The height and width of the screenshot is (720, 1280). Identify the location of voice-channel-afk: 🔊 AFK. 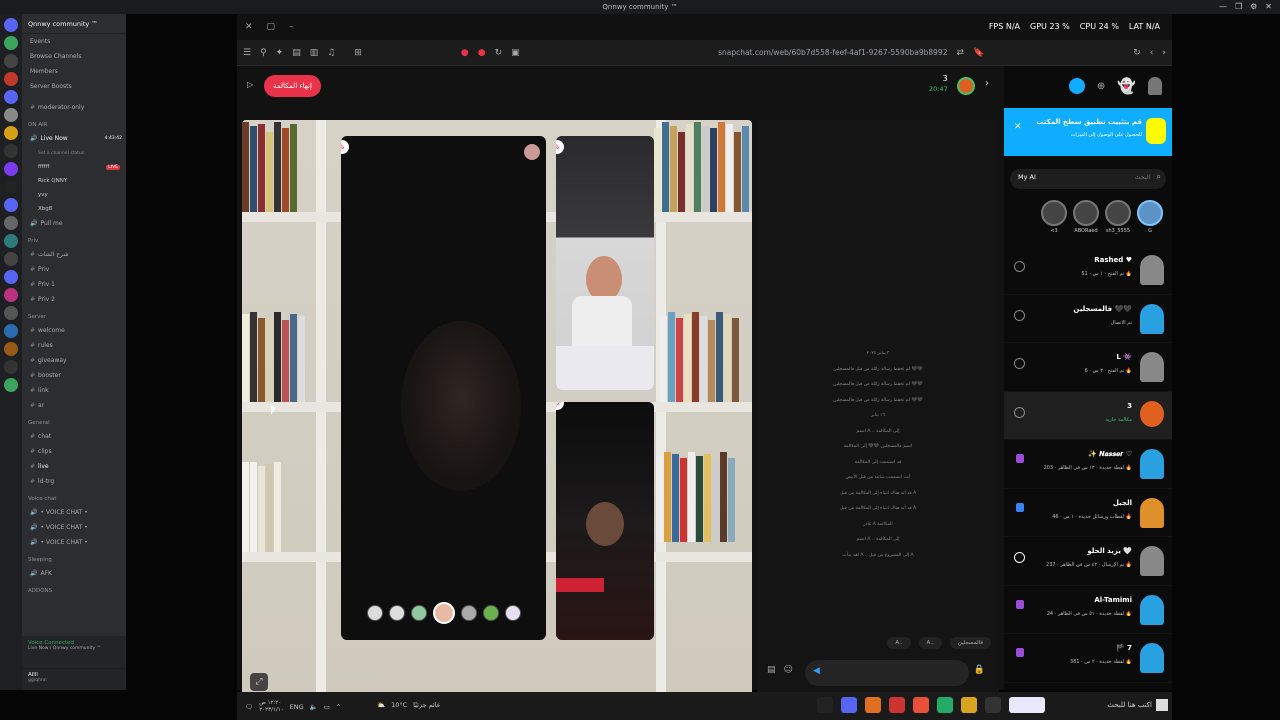
(74, 573).